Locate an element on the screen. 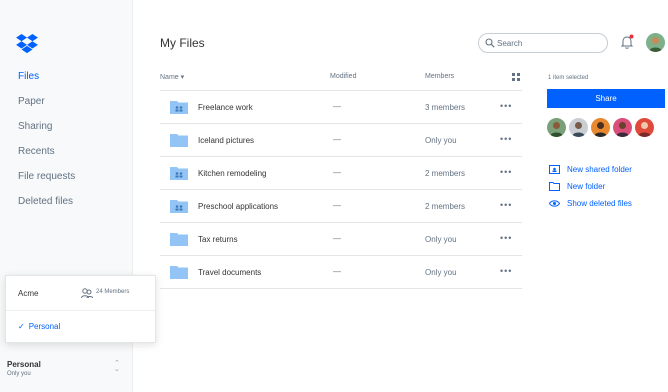  action-label: New shared folder is located at coordinates (599, 169).